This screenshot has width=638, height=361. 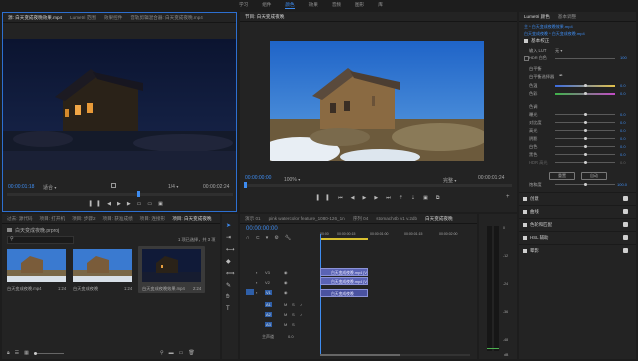 I want to click on menu-item: 组件, so click(x=266, y=5).